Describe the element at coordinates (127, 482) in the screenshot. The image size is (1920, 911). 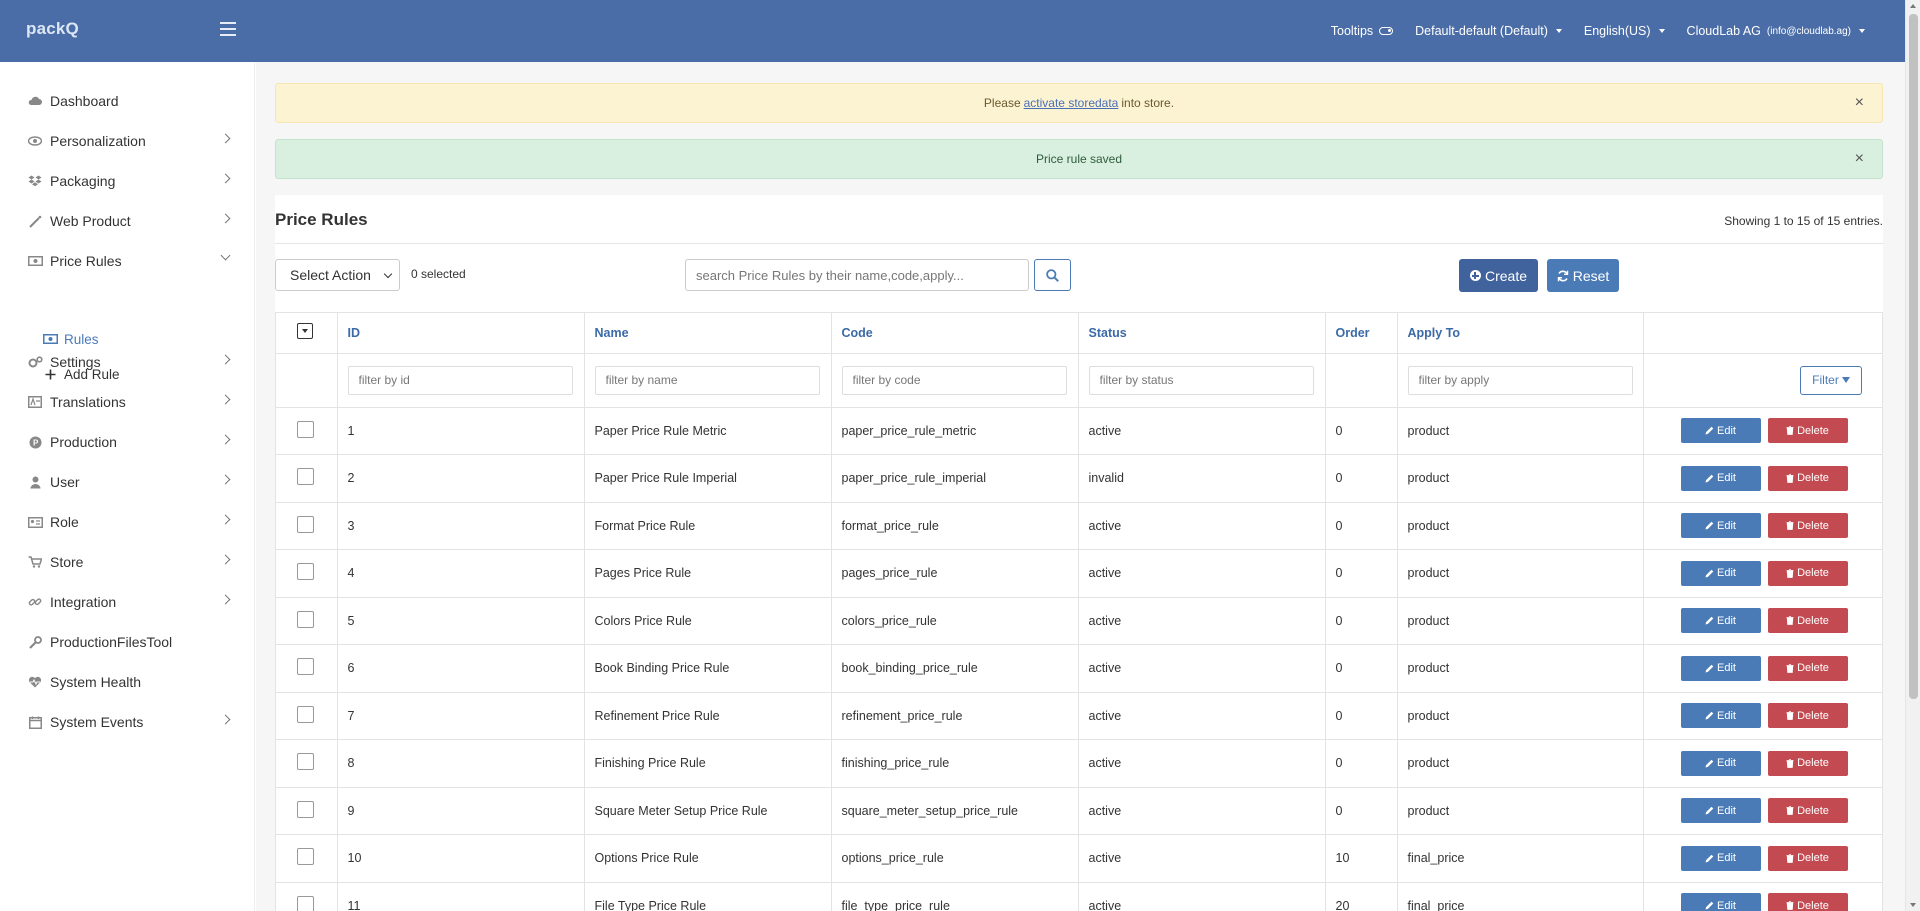
I see `sidebar-item-user: User` at that location.